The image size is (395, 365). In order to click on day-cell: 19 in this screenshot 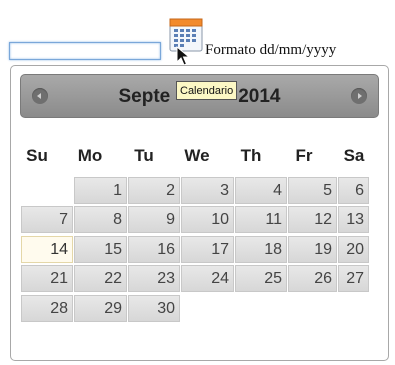, I will do `click(312, 249)`.